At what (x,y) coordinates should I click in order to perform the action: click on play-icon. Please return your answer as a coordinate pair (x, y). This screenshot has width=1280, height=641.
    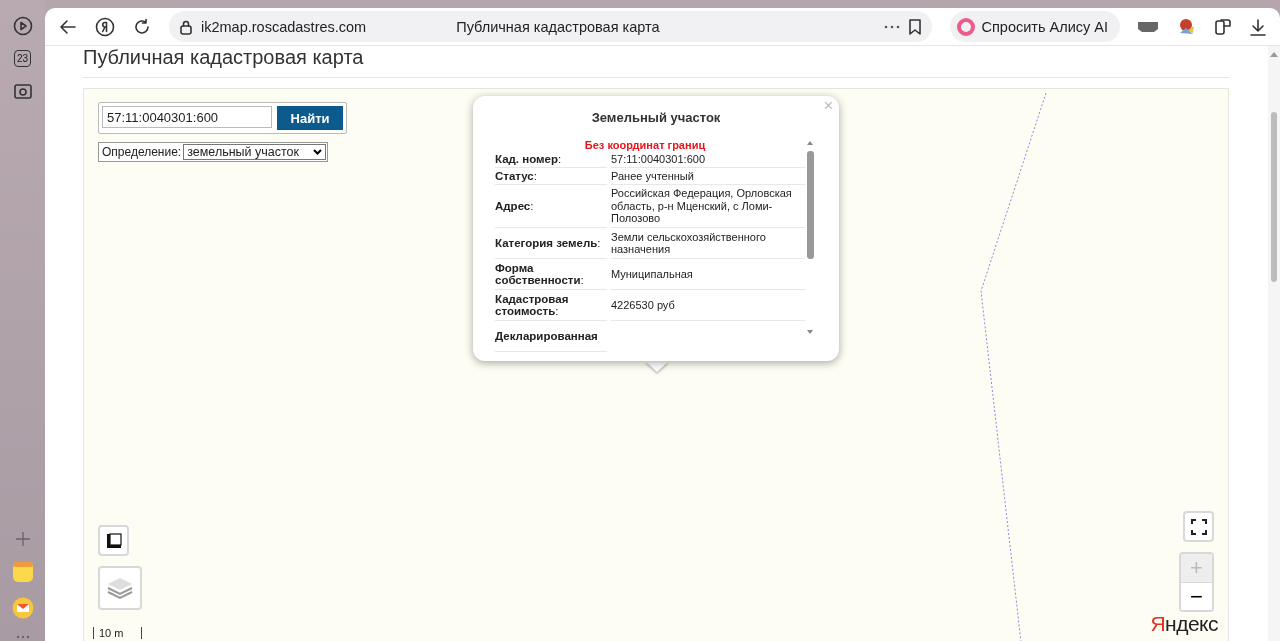
    Looking at the image, I should click on (22, 26).